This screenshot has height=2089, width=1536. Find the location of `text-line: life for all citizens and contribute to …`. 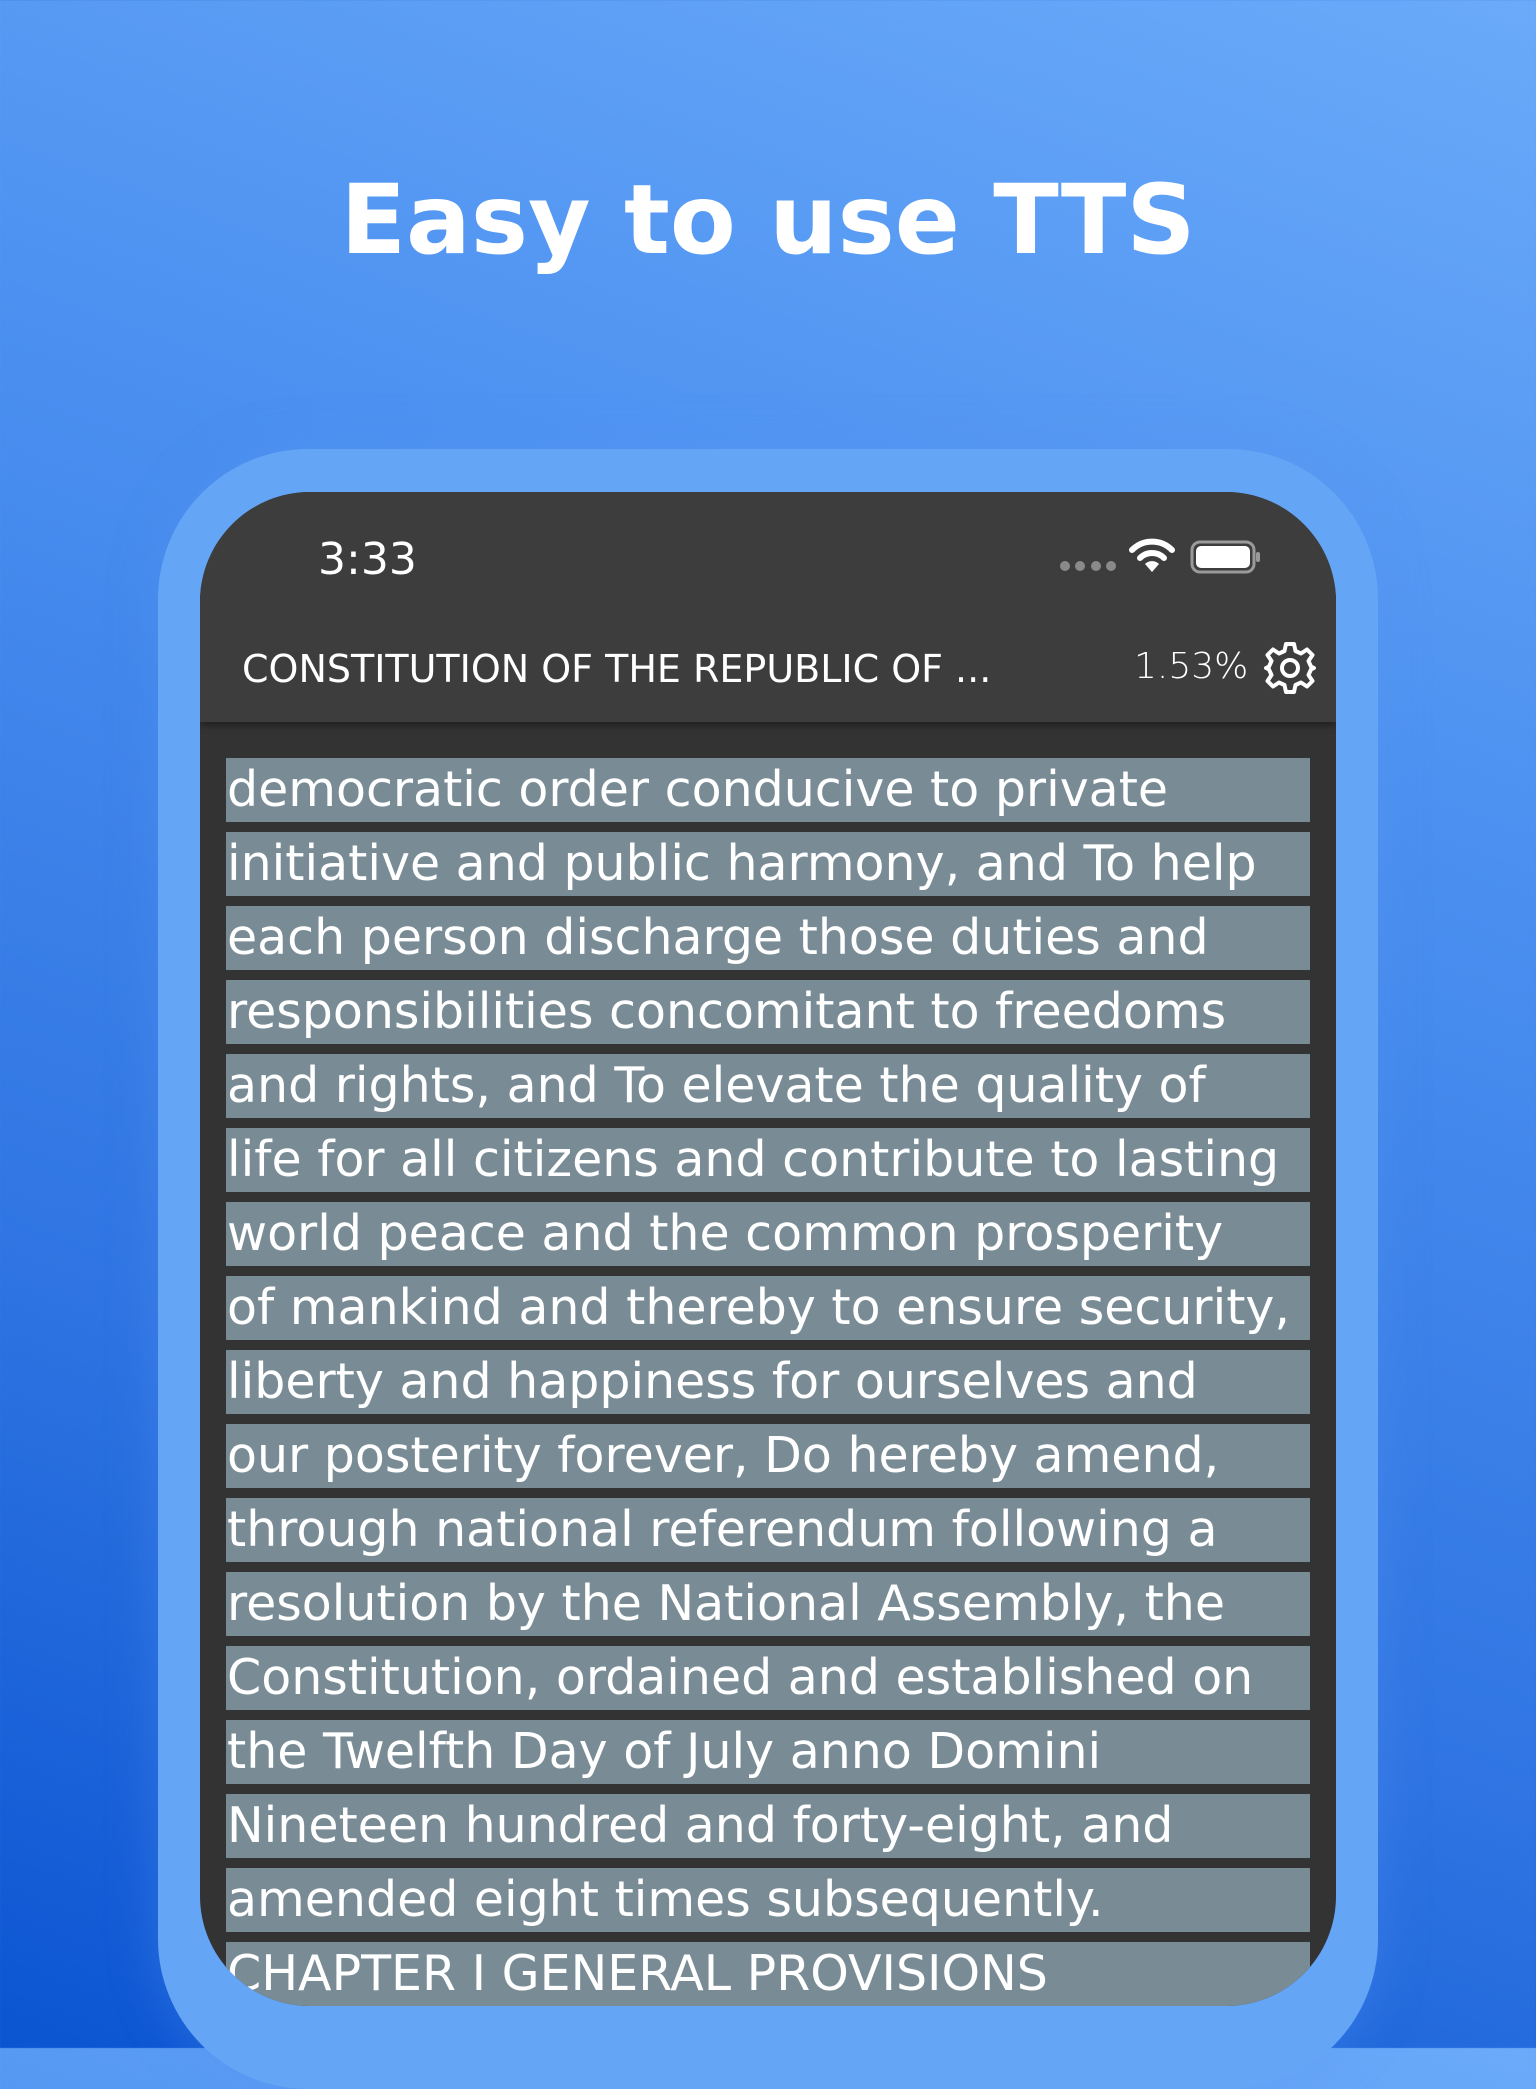

text-line: life for all citizens and contribute to … is located at coordinates (768, 1160).